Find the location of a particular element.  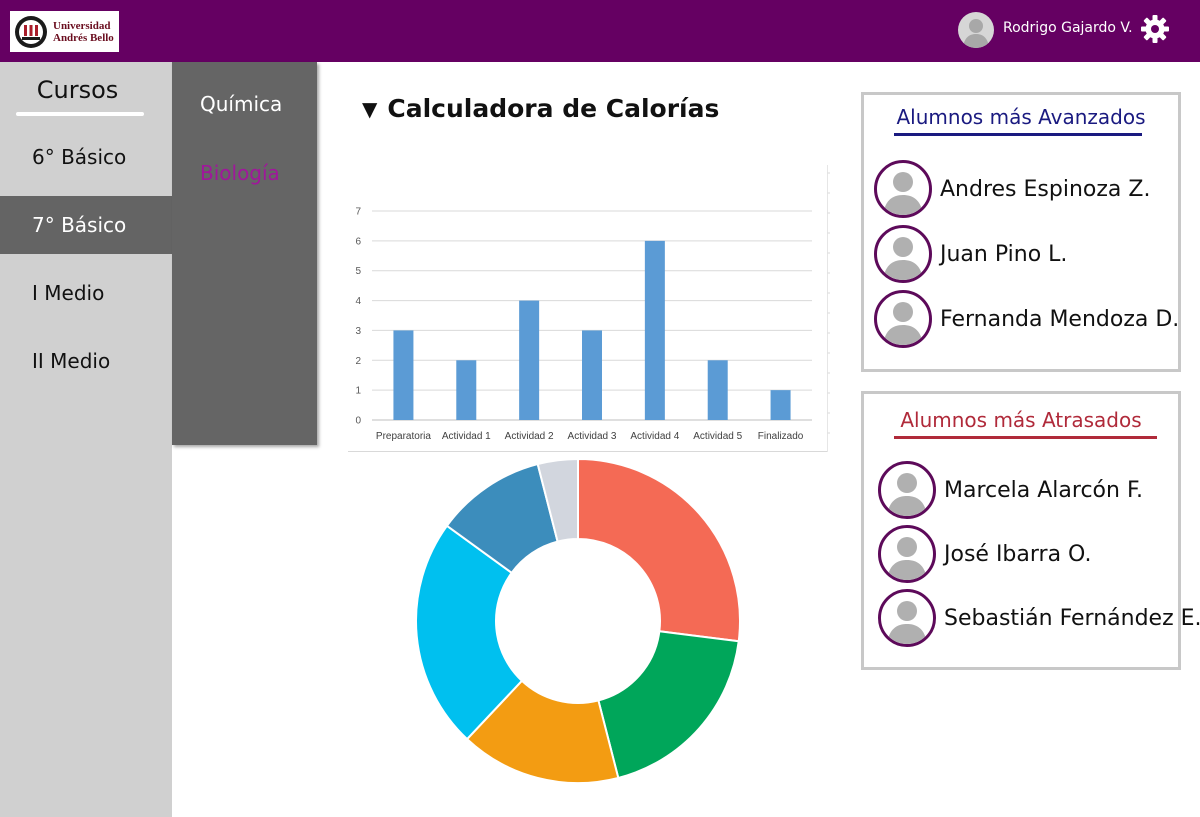

logo-text: Universidad Andrés Bello is located at coordinates (83, 32).